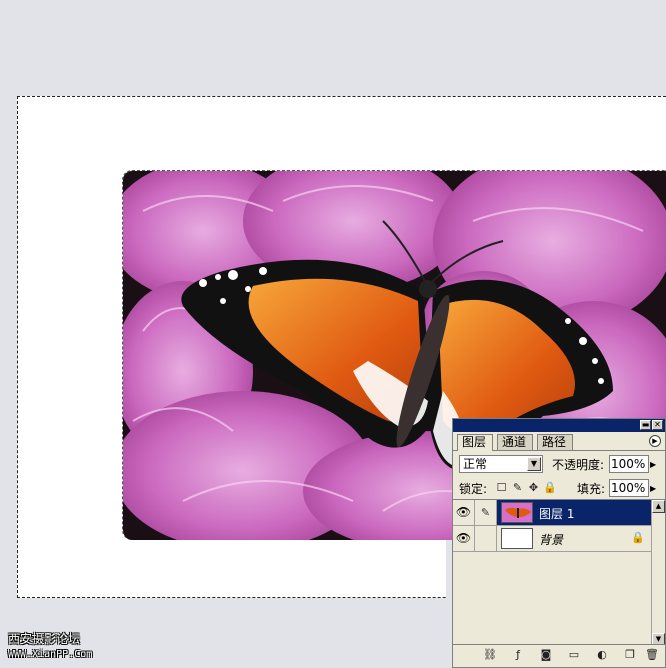  Describe the element at coordinates (630, 655) in the screenshot. I see `new-layer-icon: ❐` at that location.